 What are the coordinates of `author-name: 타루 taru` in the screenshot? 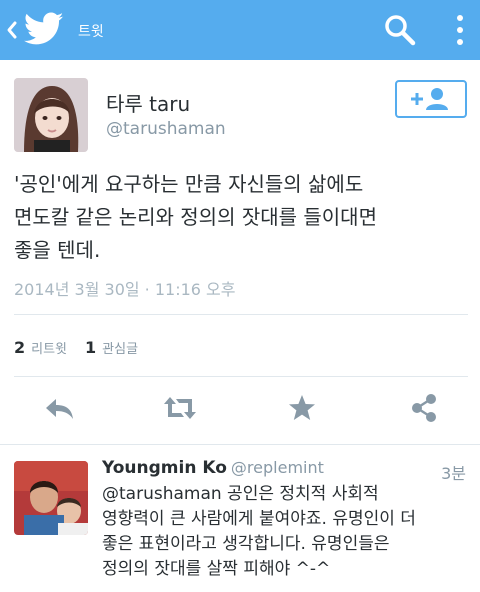 It's located at (148, 102).